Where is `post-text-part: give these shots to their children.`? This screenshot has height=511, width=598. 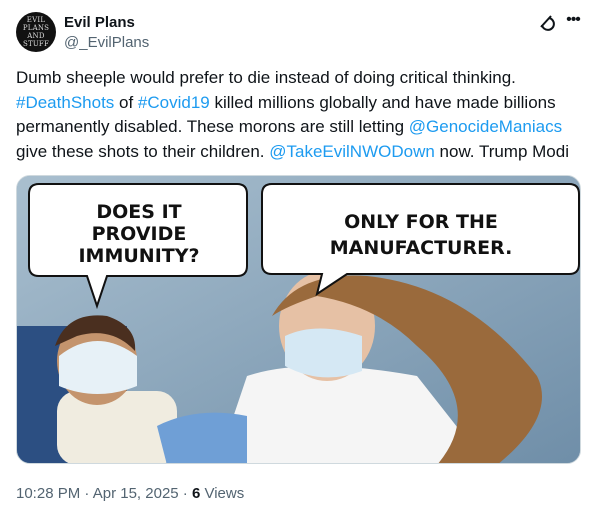
post-text-part: give these shots to their children. is located at coordinates (143, 151).